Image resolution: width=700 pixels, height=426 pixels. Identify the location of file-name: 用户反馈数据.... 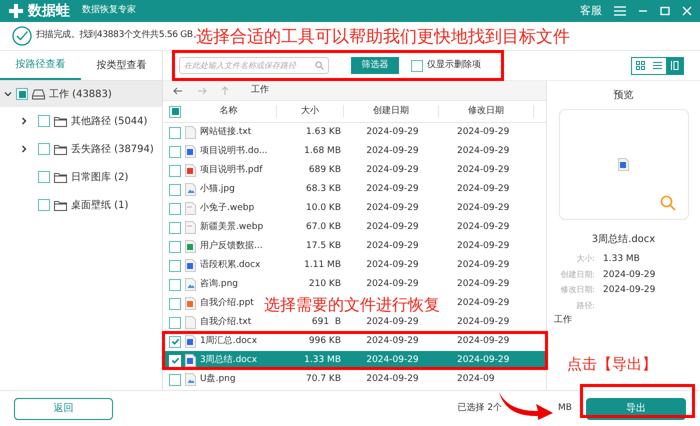
(231, 246).